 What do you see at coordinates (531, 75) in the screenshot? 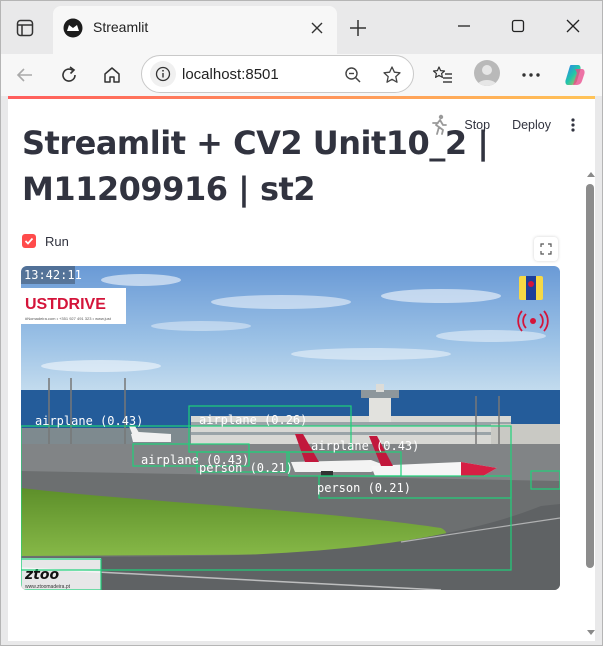
I see `more-options-icon` at bounding box center [531, 75].